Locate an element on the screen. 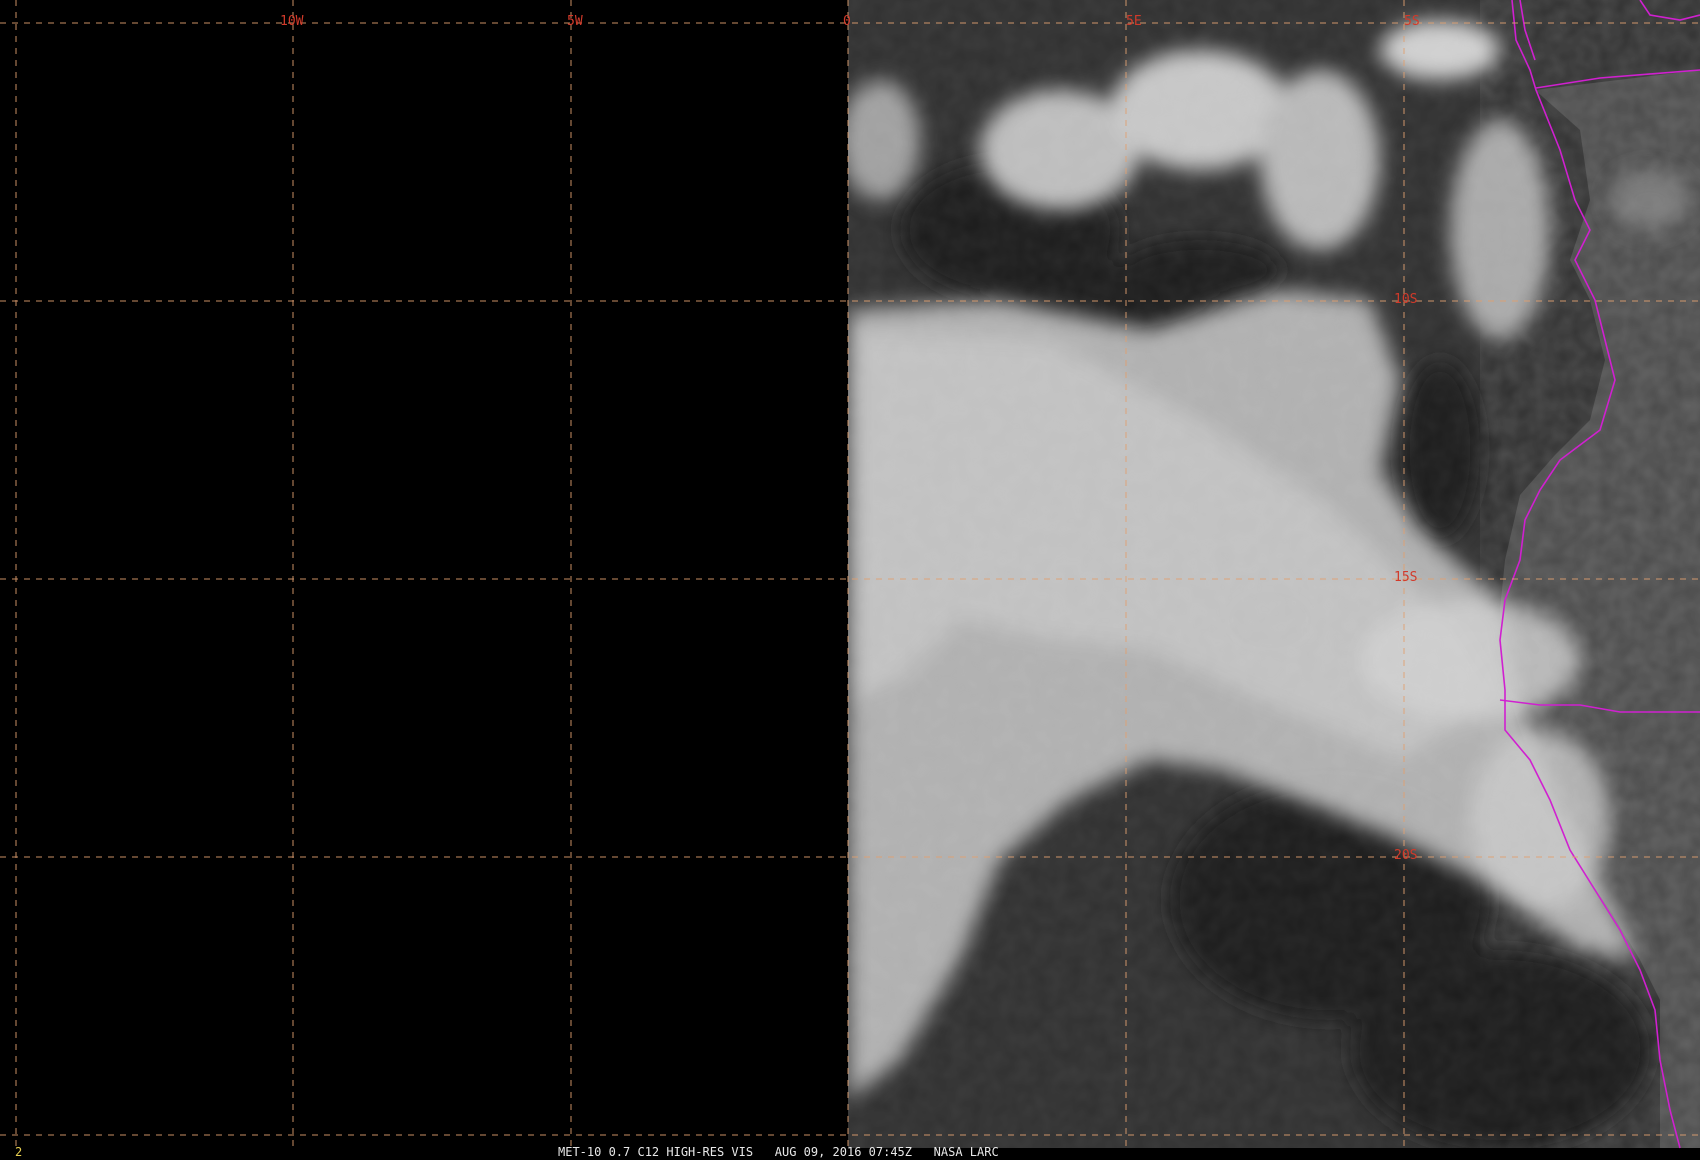 This screenshot has height=1160, width=1700. latitude-label: 15S is located at coordinates (1405, 577).